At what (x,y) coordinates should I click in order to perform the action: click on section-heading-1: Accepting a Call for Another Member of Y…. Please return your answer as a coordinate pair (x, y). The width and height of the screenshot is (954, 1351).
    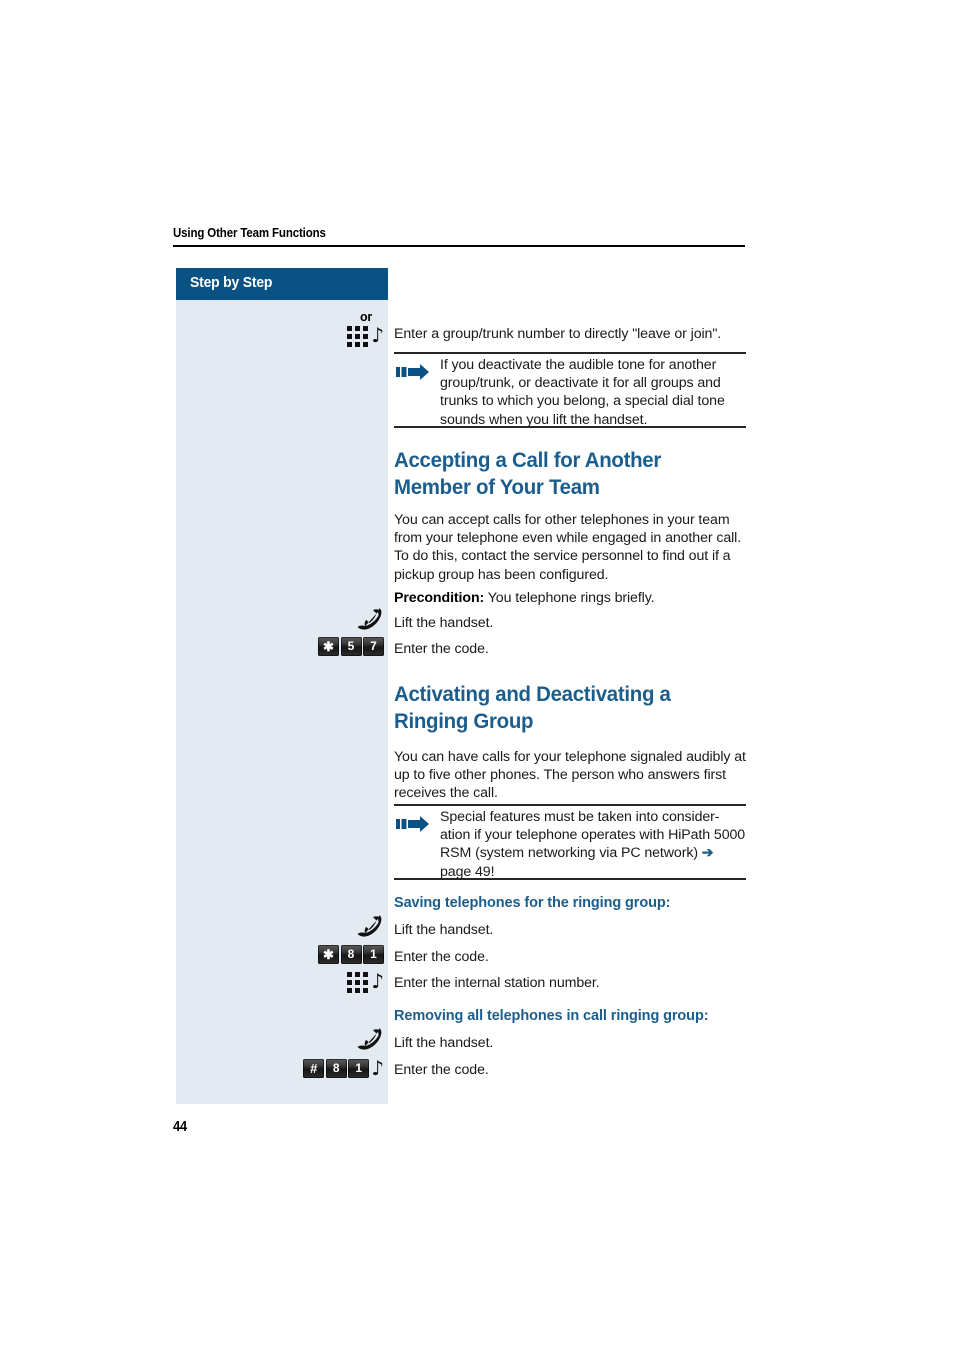
    Looking at the image, I should click on (528, 473).